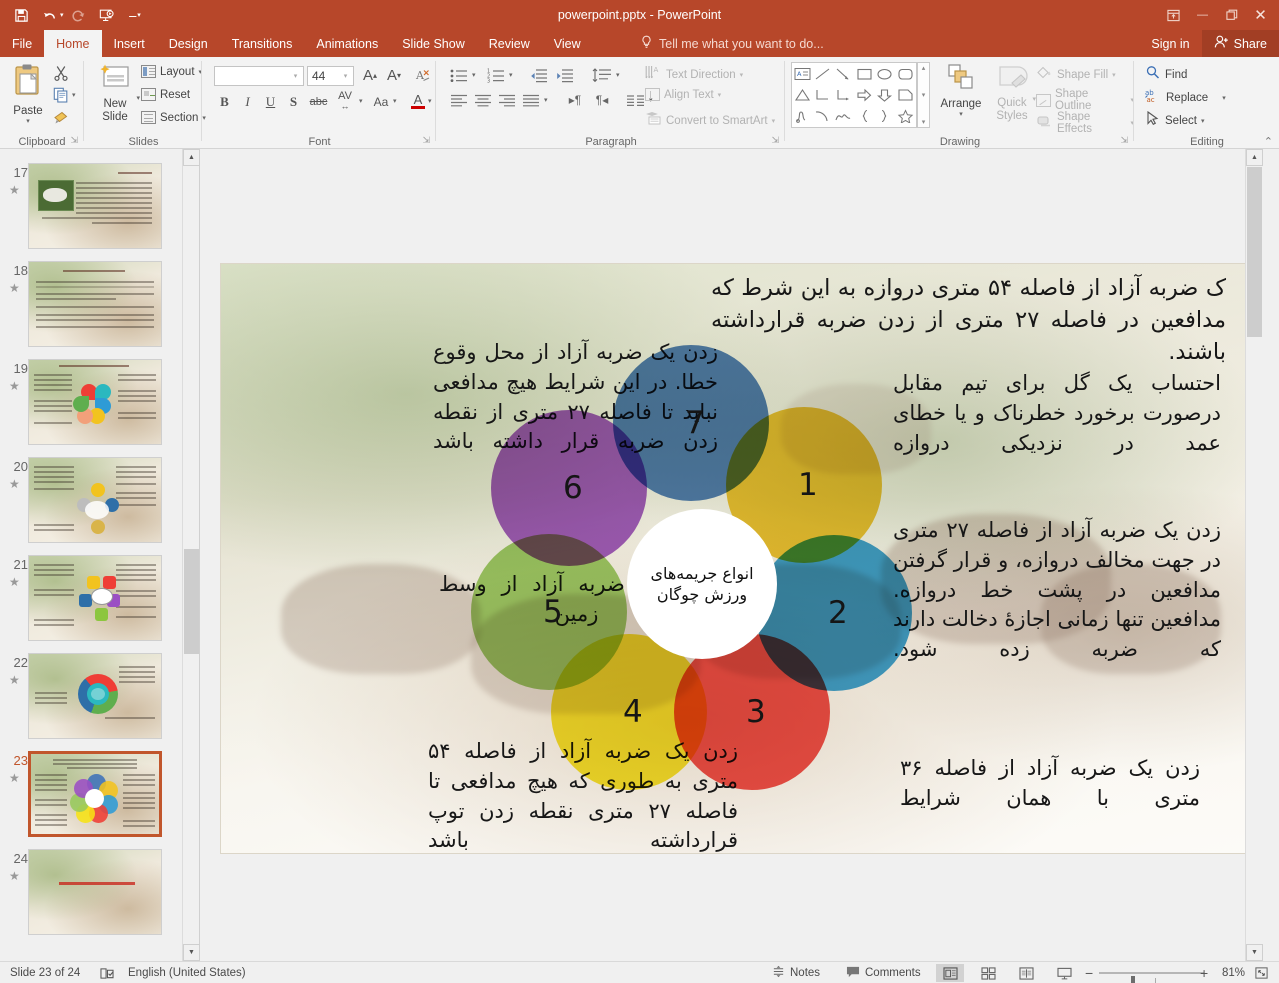  Describe the element at coordinates (381, 101) in the screenshot. I see `change-case-button: Aa` at that location.